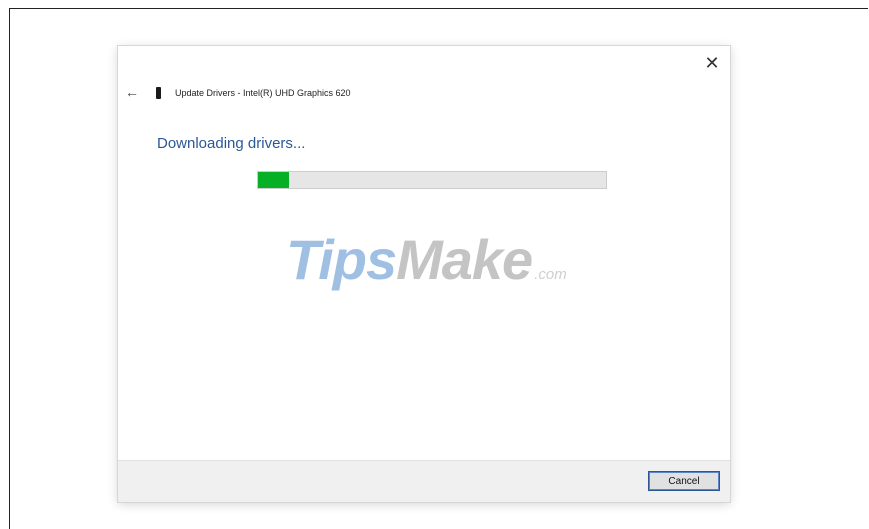 The width and height of the screenshot is (869, 529). I want to click on display-adapter-icon, so click(158, 93).